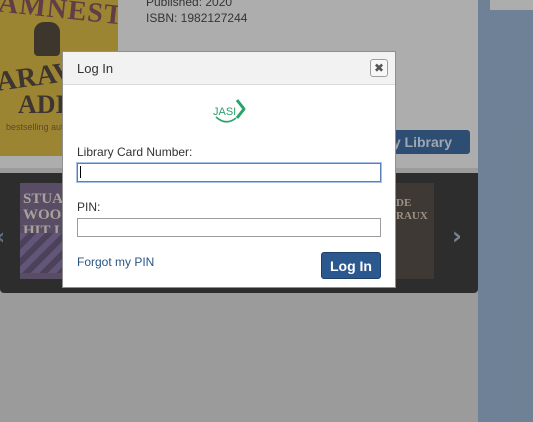 The height and width of the screenshot is (422, 533). I want to click on login-button: Log In, so click(351, 265).